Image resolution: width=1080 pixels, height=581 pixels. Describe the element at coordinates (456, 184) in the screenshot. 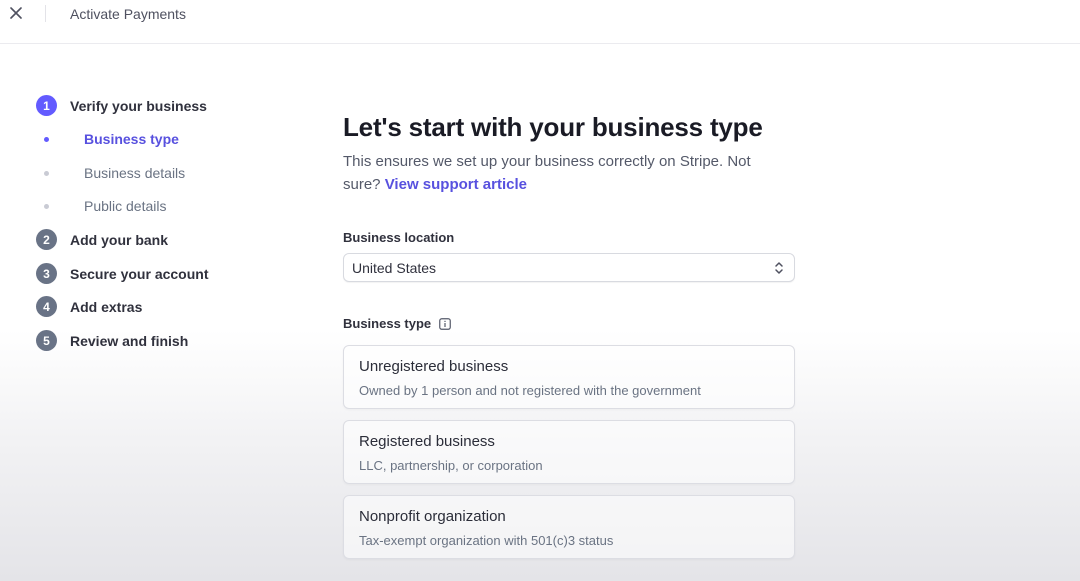

I see `support-article-link: View support article` at that location.